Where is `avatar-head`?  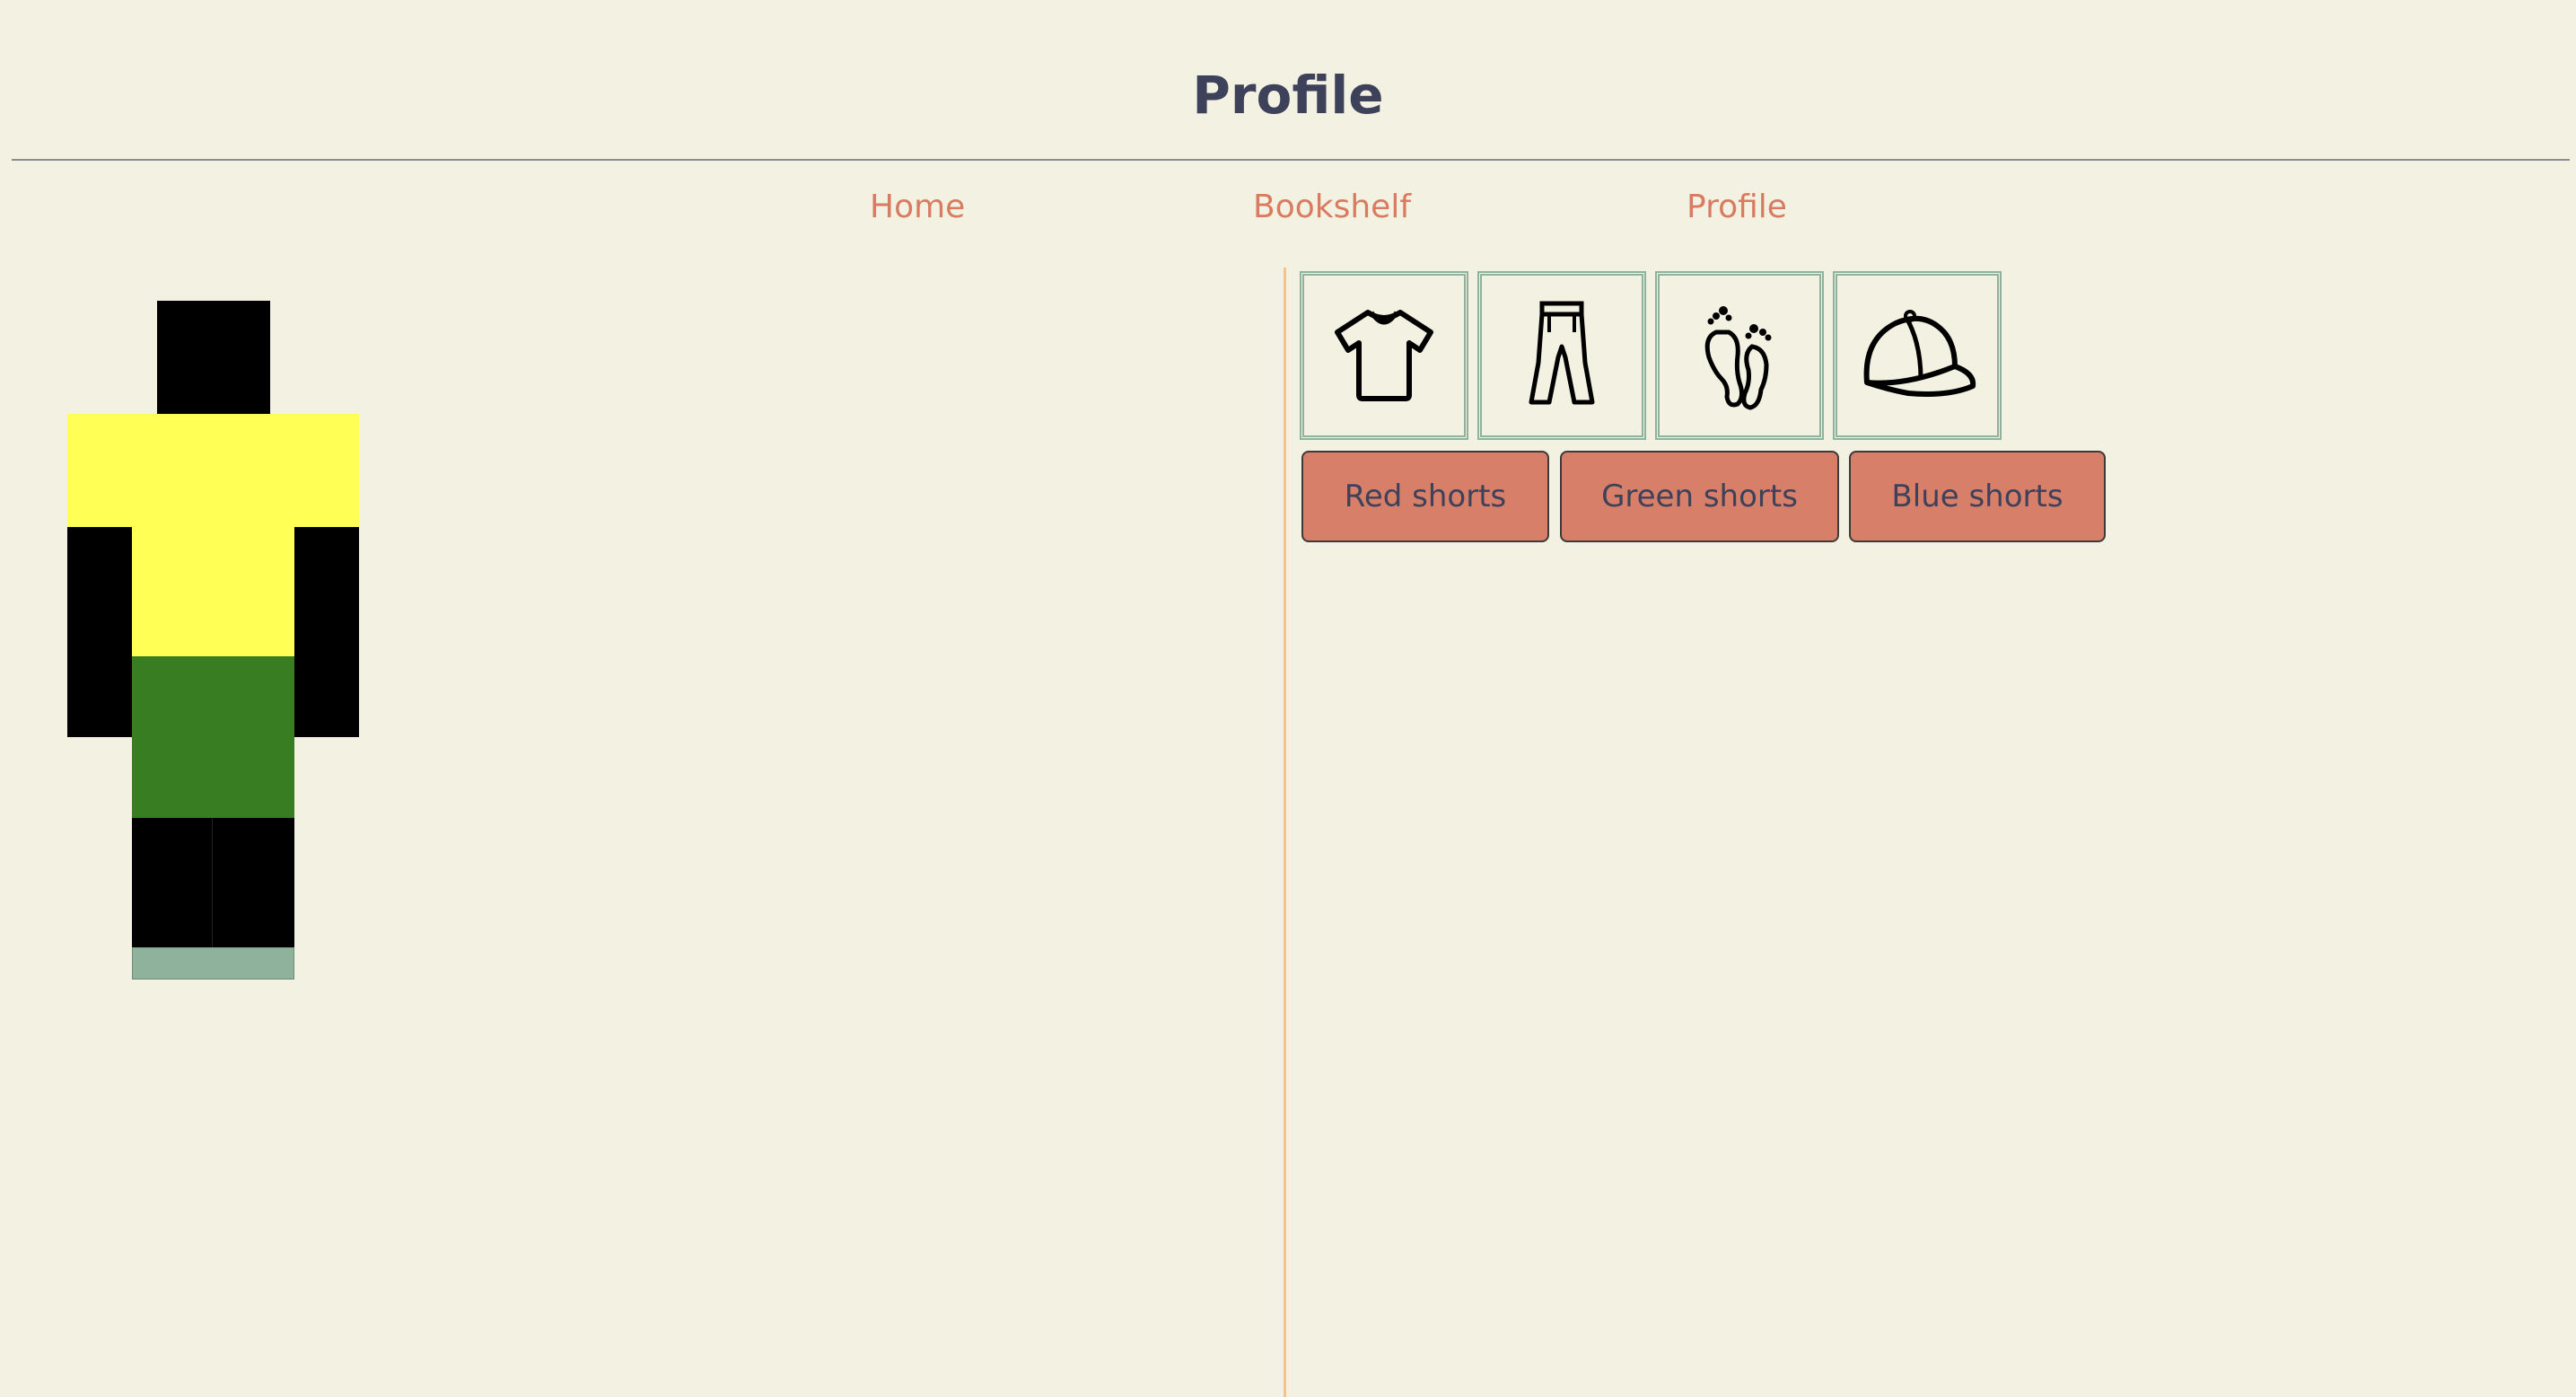
avatar-head is located at coordinates (213, 357).